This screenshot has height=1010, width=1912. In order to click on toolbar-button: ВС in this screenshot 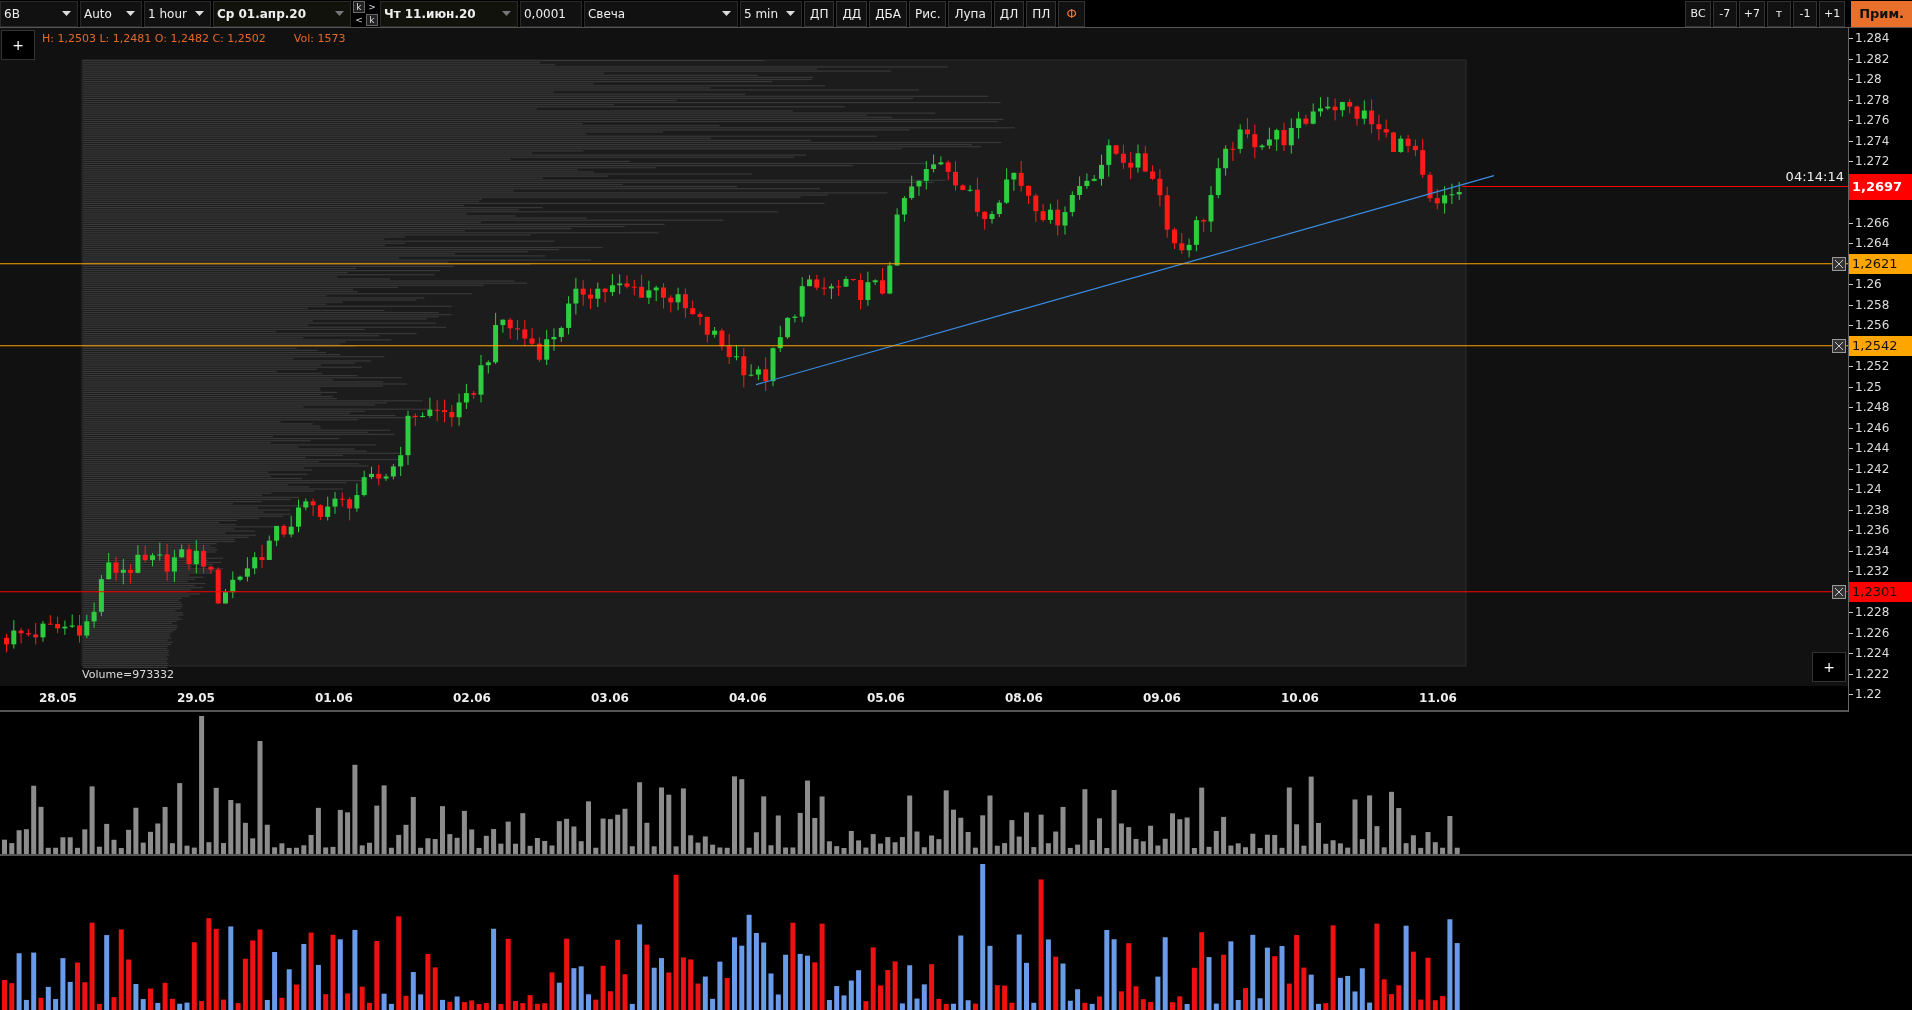, I will do `click(1698, 13)`.